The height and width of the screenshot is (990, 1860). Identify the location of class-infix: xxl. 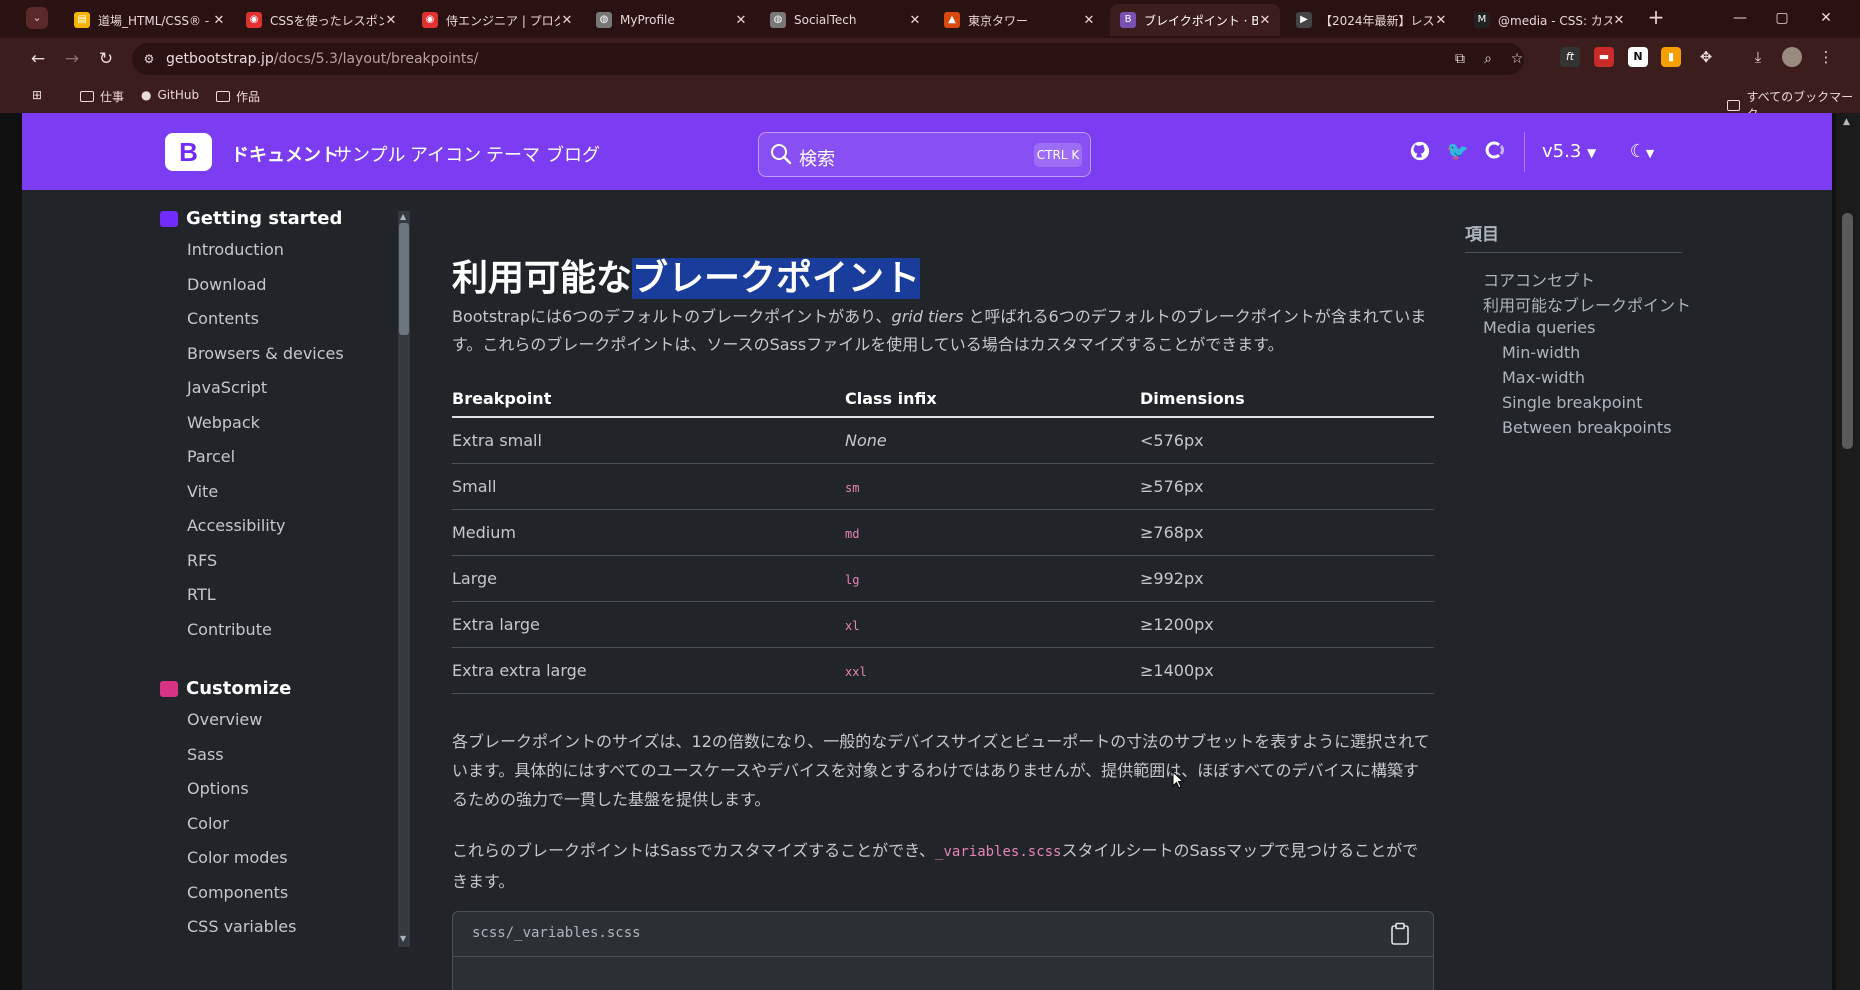
(992, 670).